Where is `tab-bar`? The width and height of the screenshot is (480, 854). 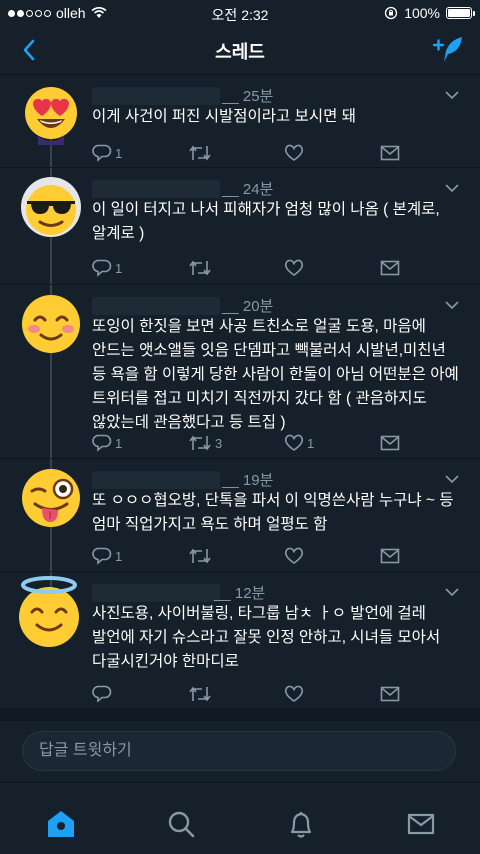 tab-bar is located at coordinates (240, 818).